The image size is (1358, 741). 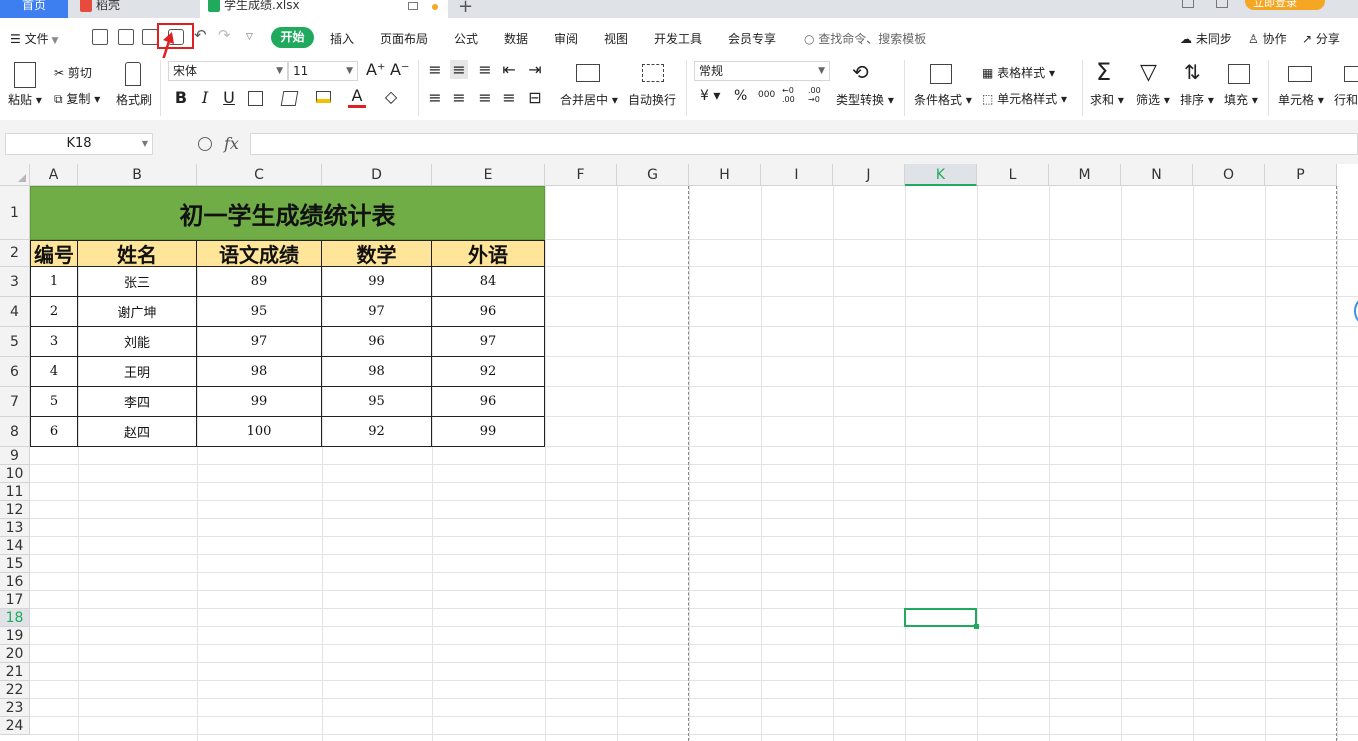 I want to click on type-convert-button: 类型转换 ▾, so click(x=865, y=99).